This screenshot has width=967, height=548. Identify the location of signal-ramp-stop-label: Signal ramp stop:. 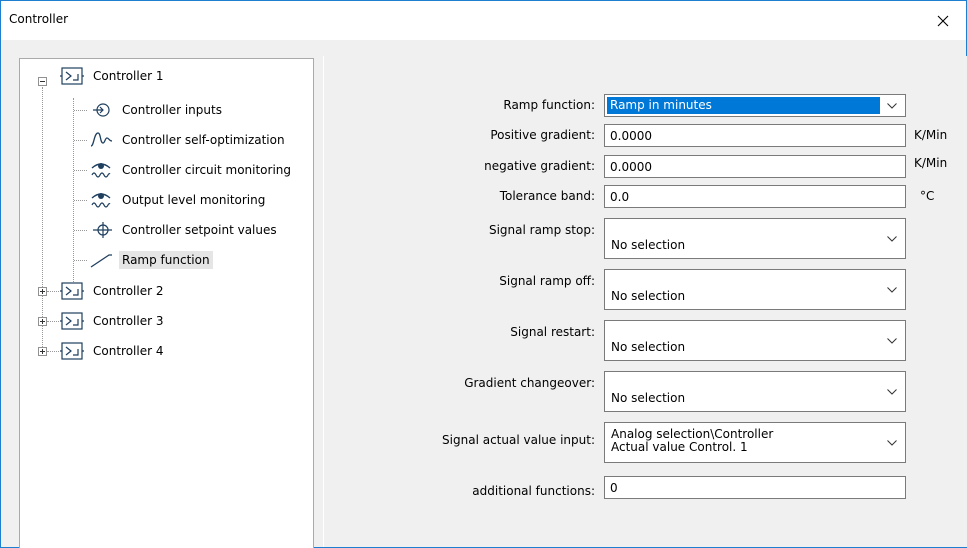
(541, 230).